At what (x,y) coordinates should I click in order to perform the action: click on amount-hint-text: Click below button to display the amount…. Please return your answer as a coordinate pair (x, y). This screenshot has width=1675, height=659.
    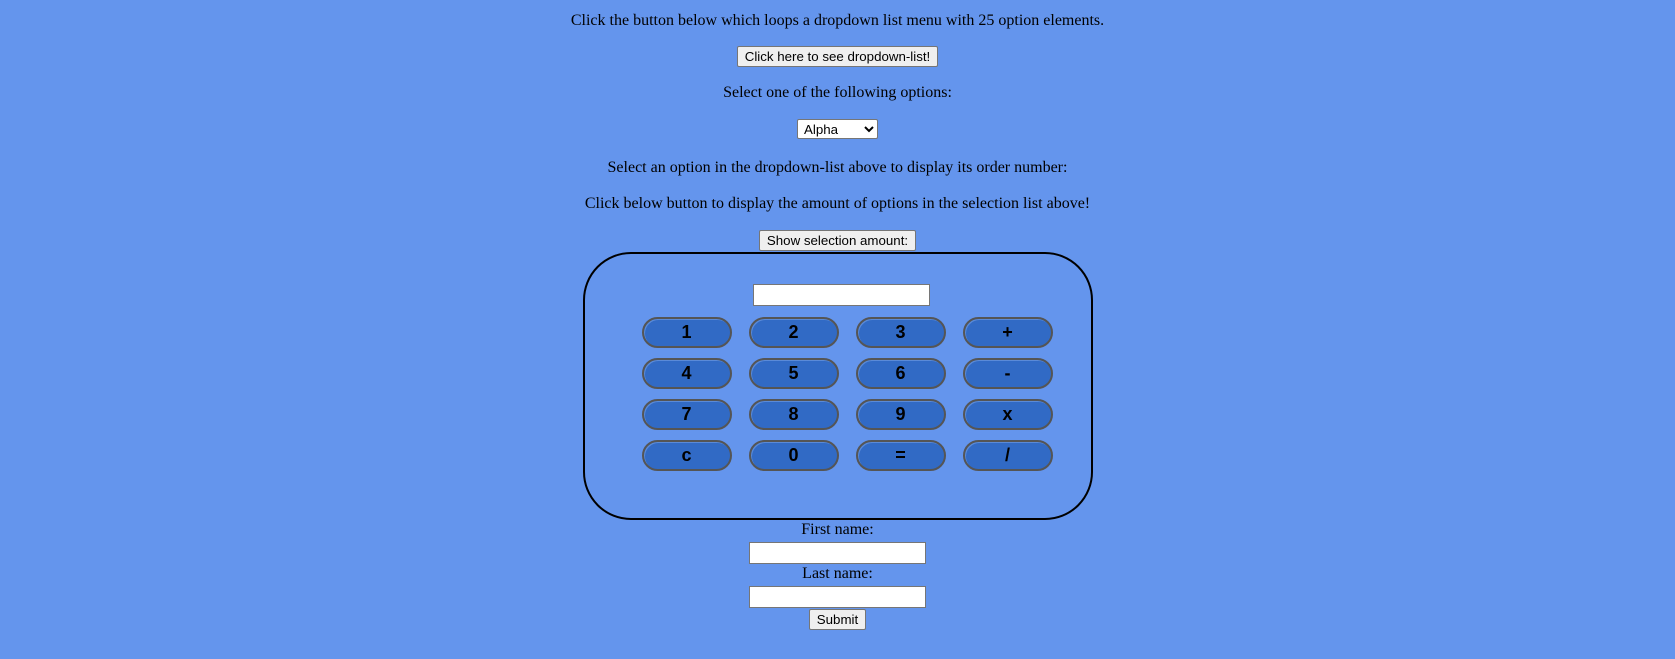
    Looking at the image, I should click on (837, 203).